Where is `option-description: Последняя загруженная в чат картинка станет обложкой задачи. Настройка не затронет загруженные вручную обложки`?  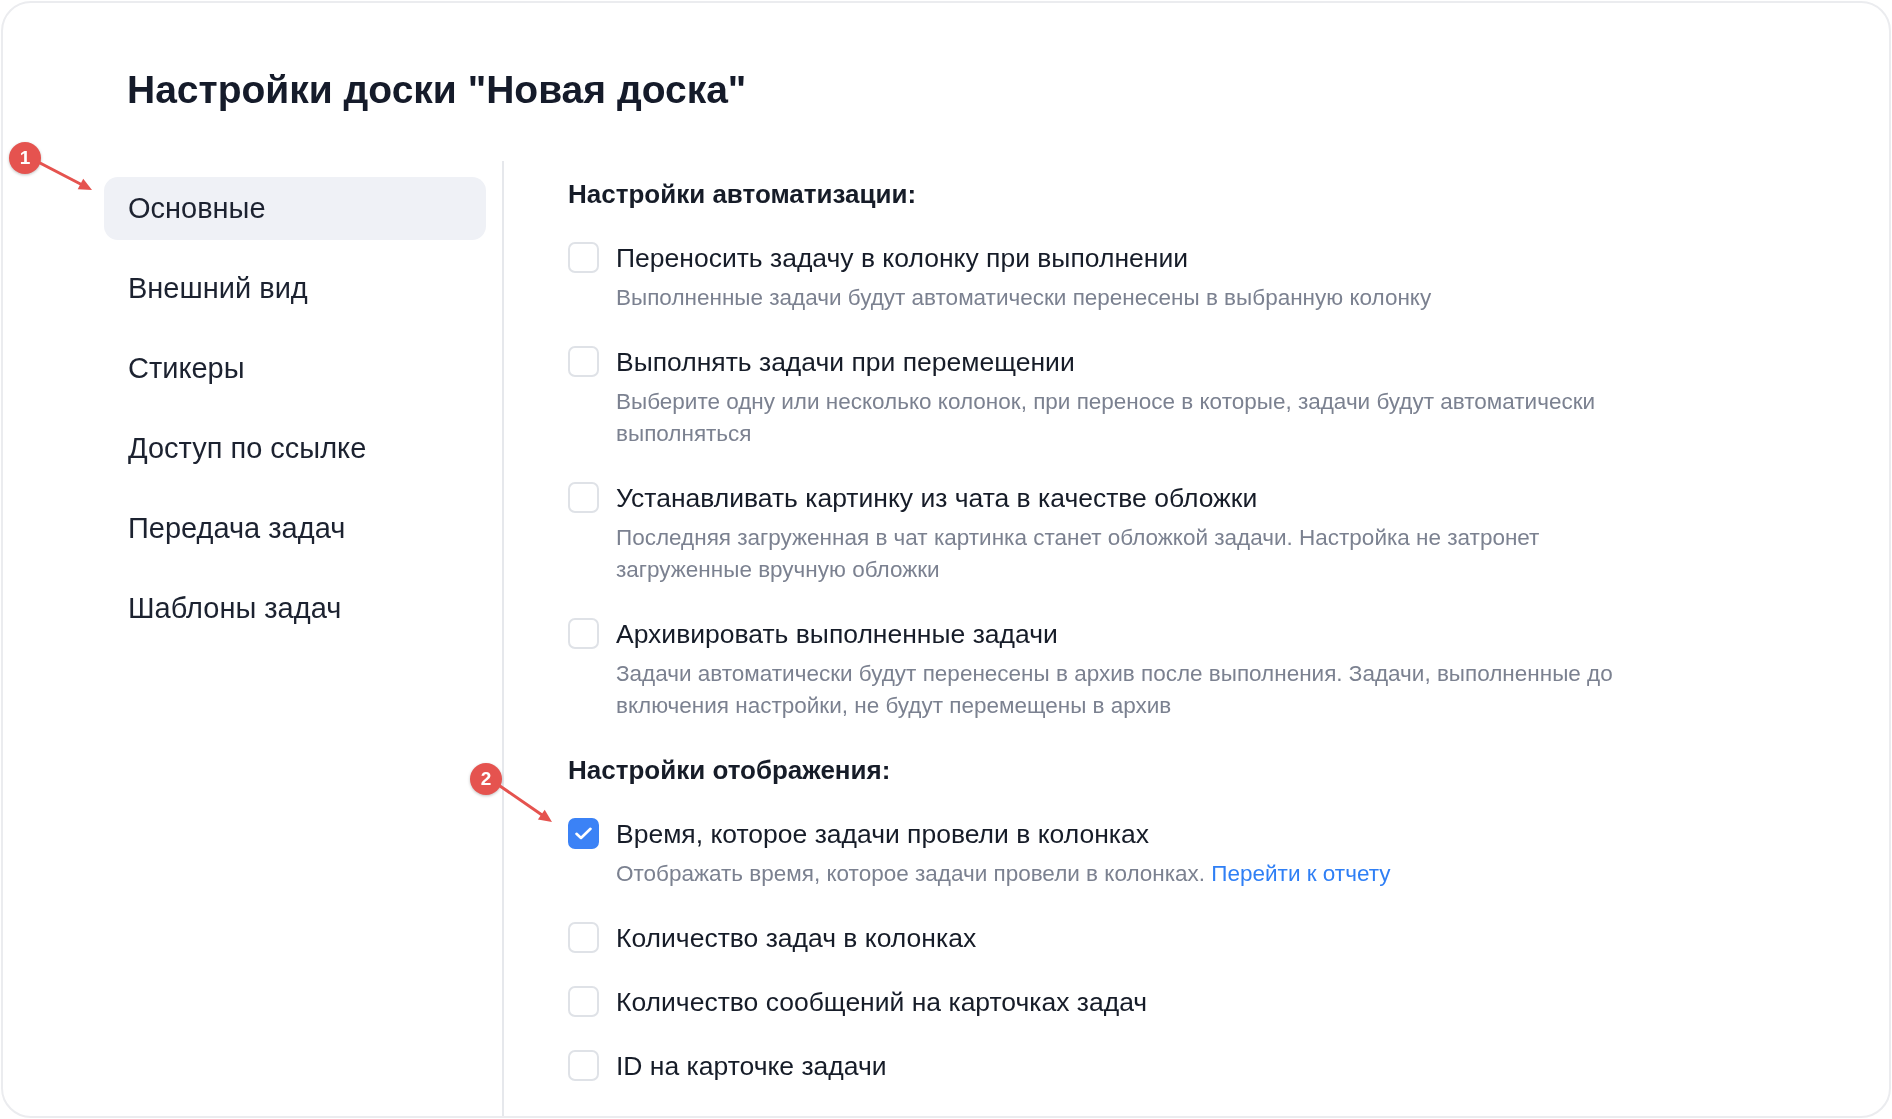
option-description: Последняя загруженная в чат картинка станет обложкой задачи. Настройка не затронет загруженные вручную обложки is located at coordinates (1078, 554).